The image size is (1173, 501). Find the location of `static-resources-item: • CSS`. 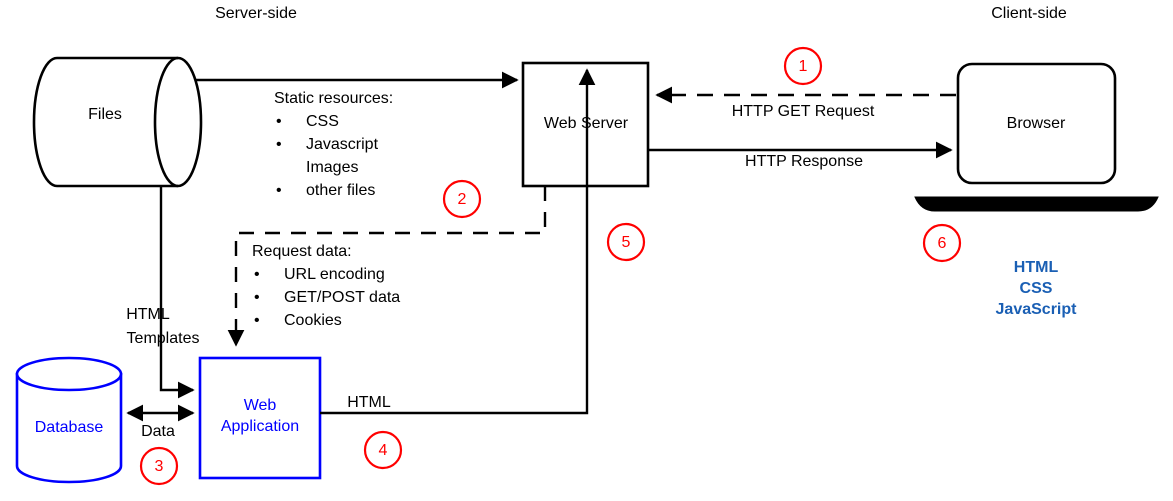

static-resources-item: • CSS is located at coordinates (333, 121).